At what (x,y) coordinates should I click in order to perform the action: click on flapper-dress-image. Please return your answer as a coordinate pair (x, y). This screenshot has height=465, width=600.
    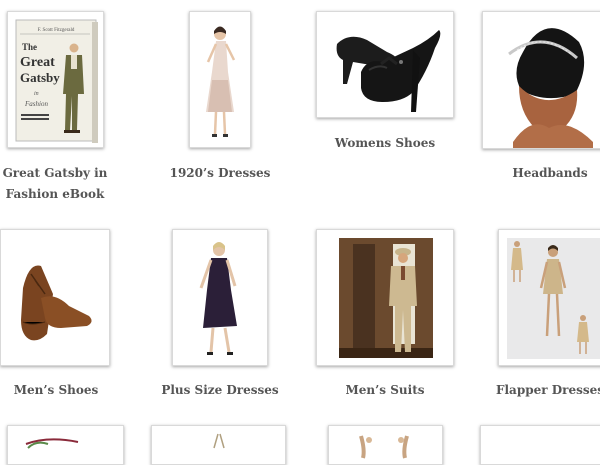
    Looking at the image, I should click on (553, 298).